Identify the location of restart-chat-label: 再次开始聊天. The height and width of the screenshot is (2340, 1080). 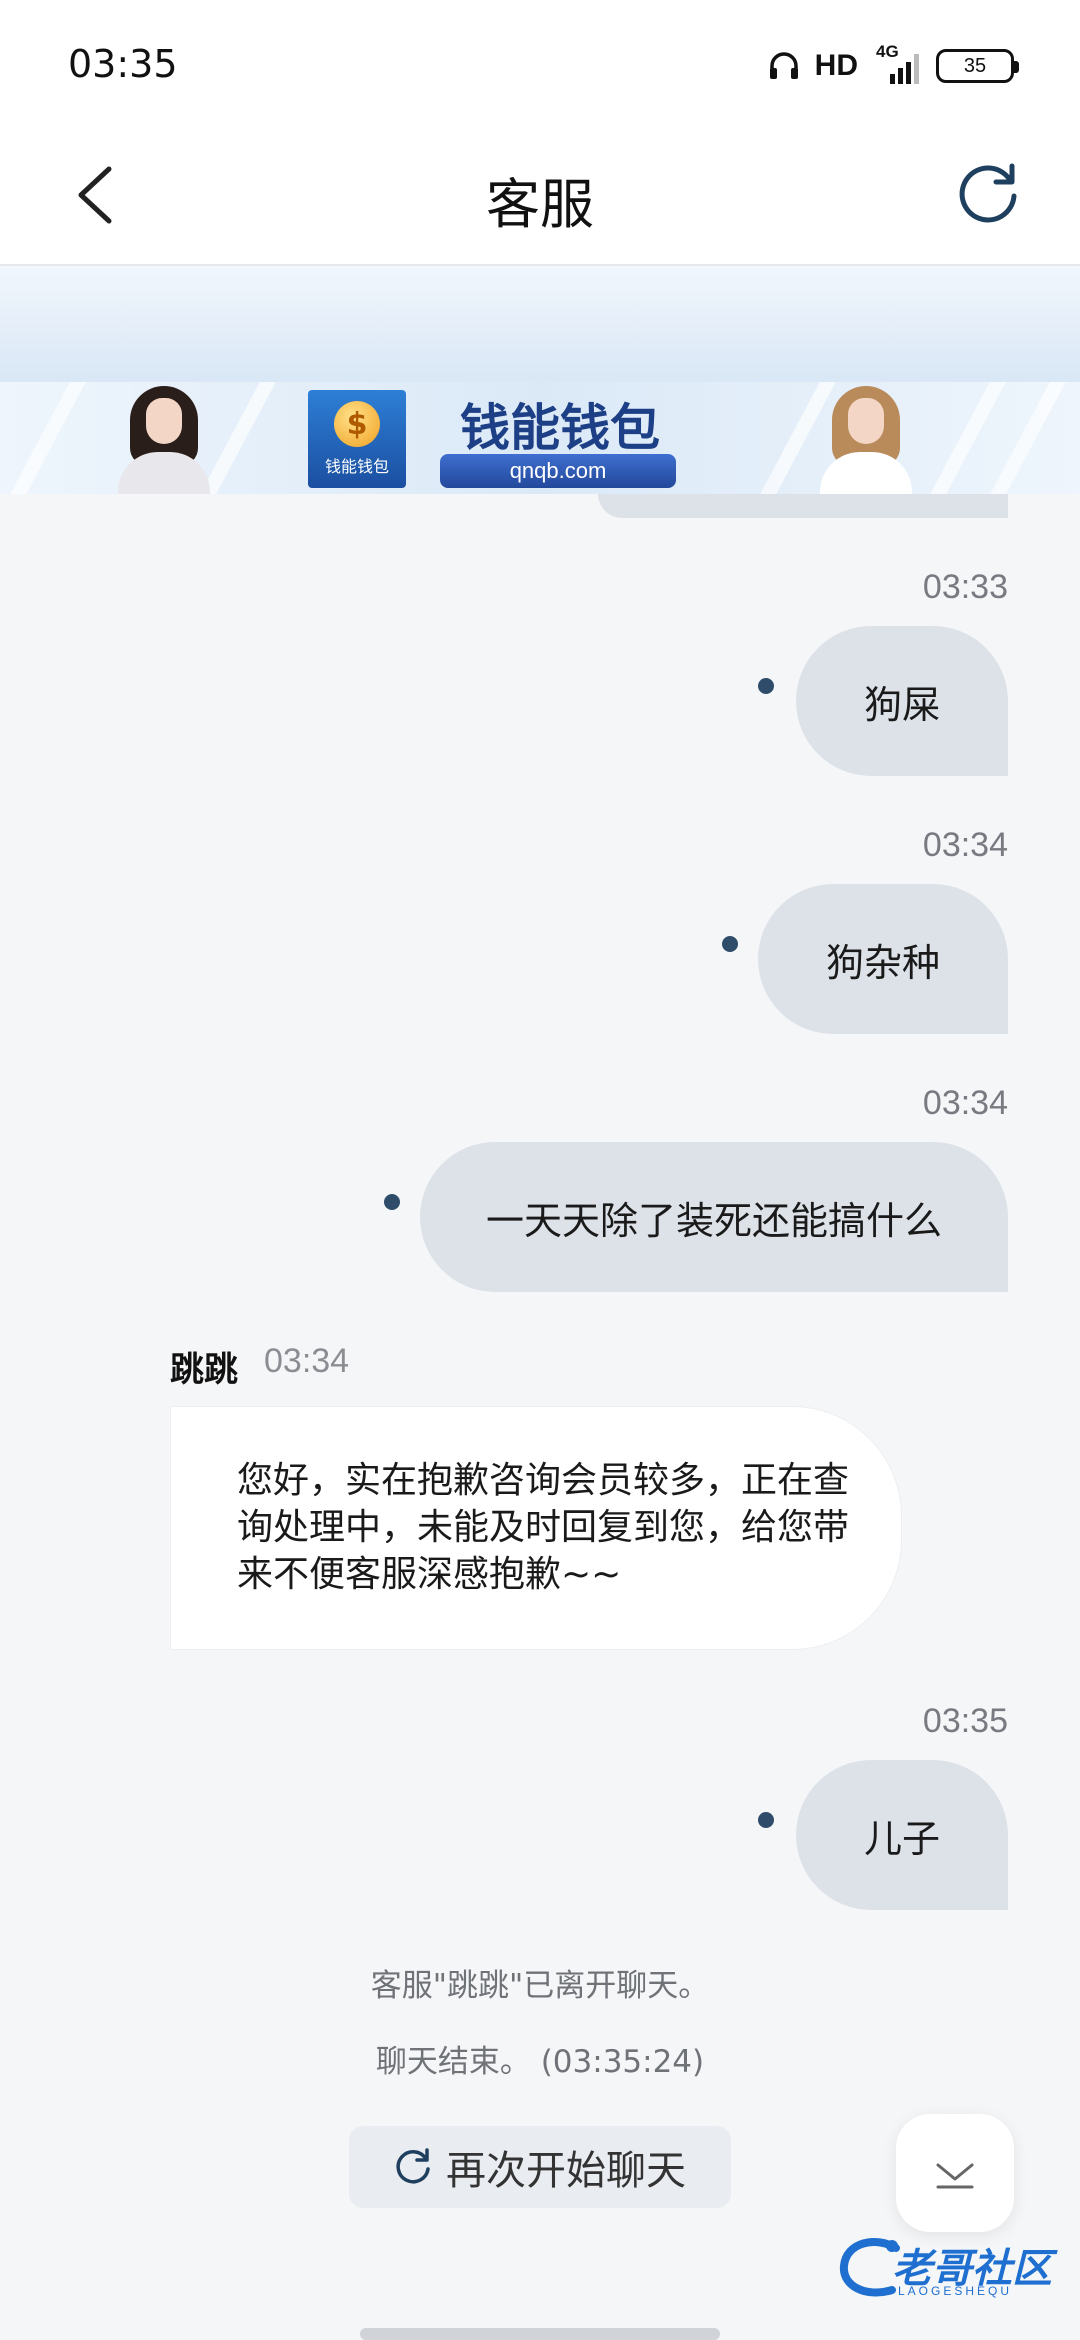
(566, 2171).